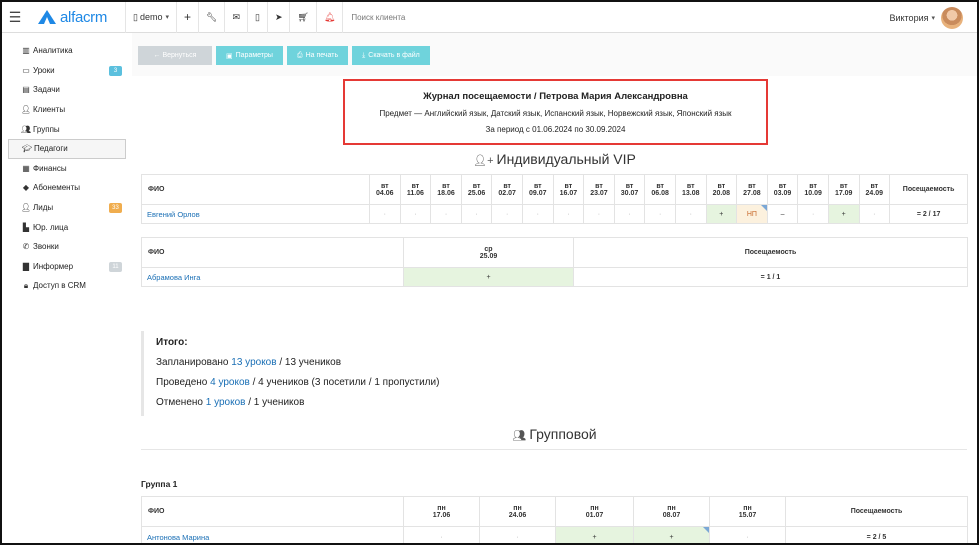  I want to click on mail-button: ✉, so click(235, 17).